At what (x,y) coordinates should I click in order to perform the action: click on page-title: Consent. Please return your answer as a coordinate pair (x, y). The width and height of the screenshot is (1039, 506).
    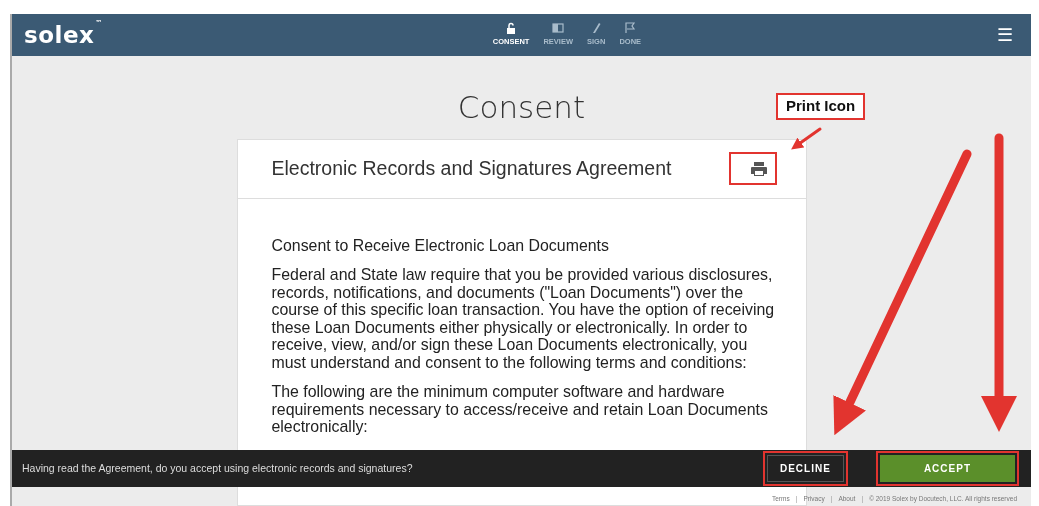
    Looking at the image, I should click on (521, 107).